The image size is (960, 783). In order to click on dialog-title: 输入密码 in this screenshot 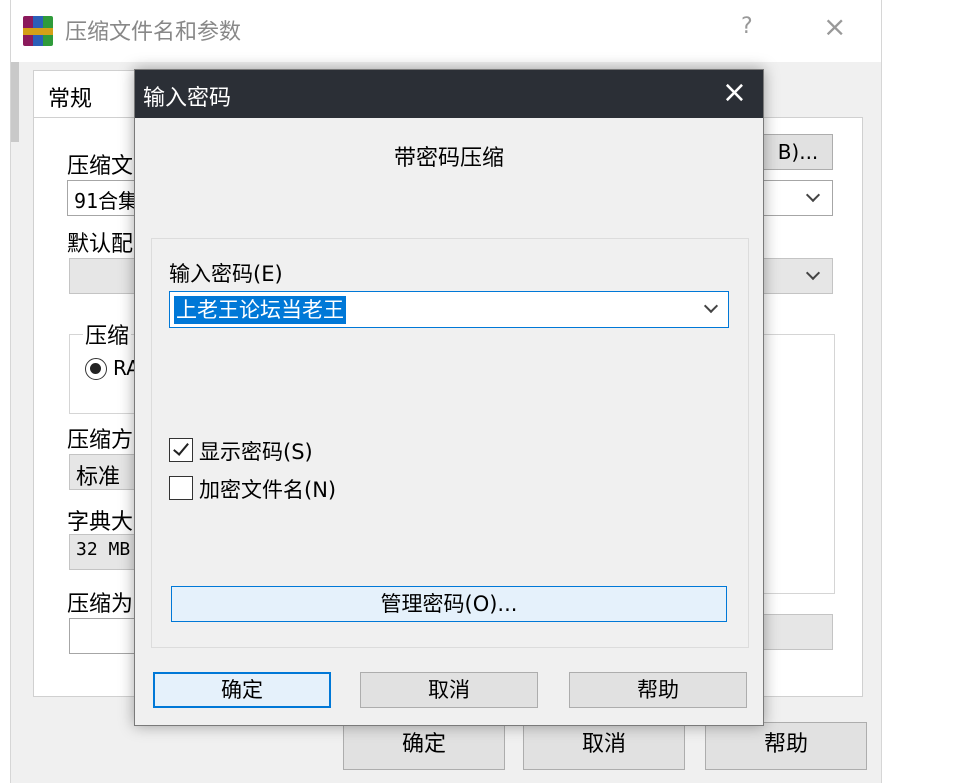, I will do `click(187, 98)`.